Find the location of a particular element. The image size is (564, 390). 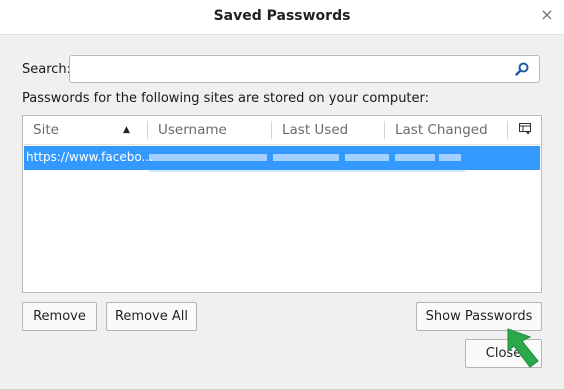

search-field is located at coordinates (304, 69).